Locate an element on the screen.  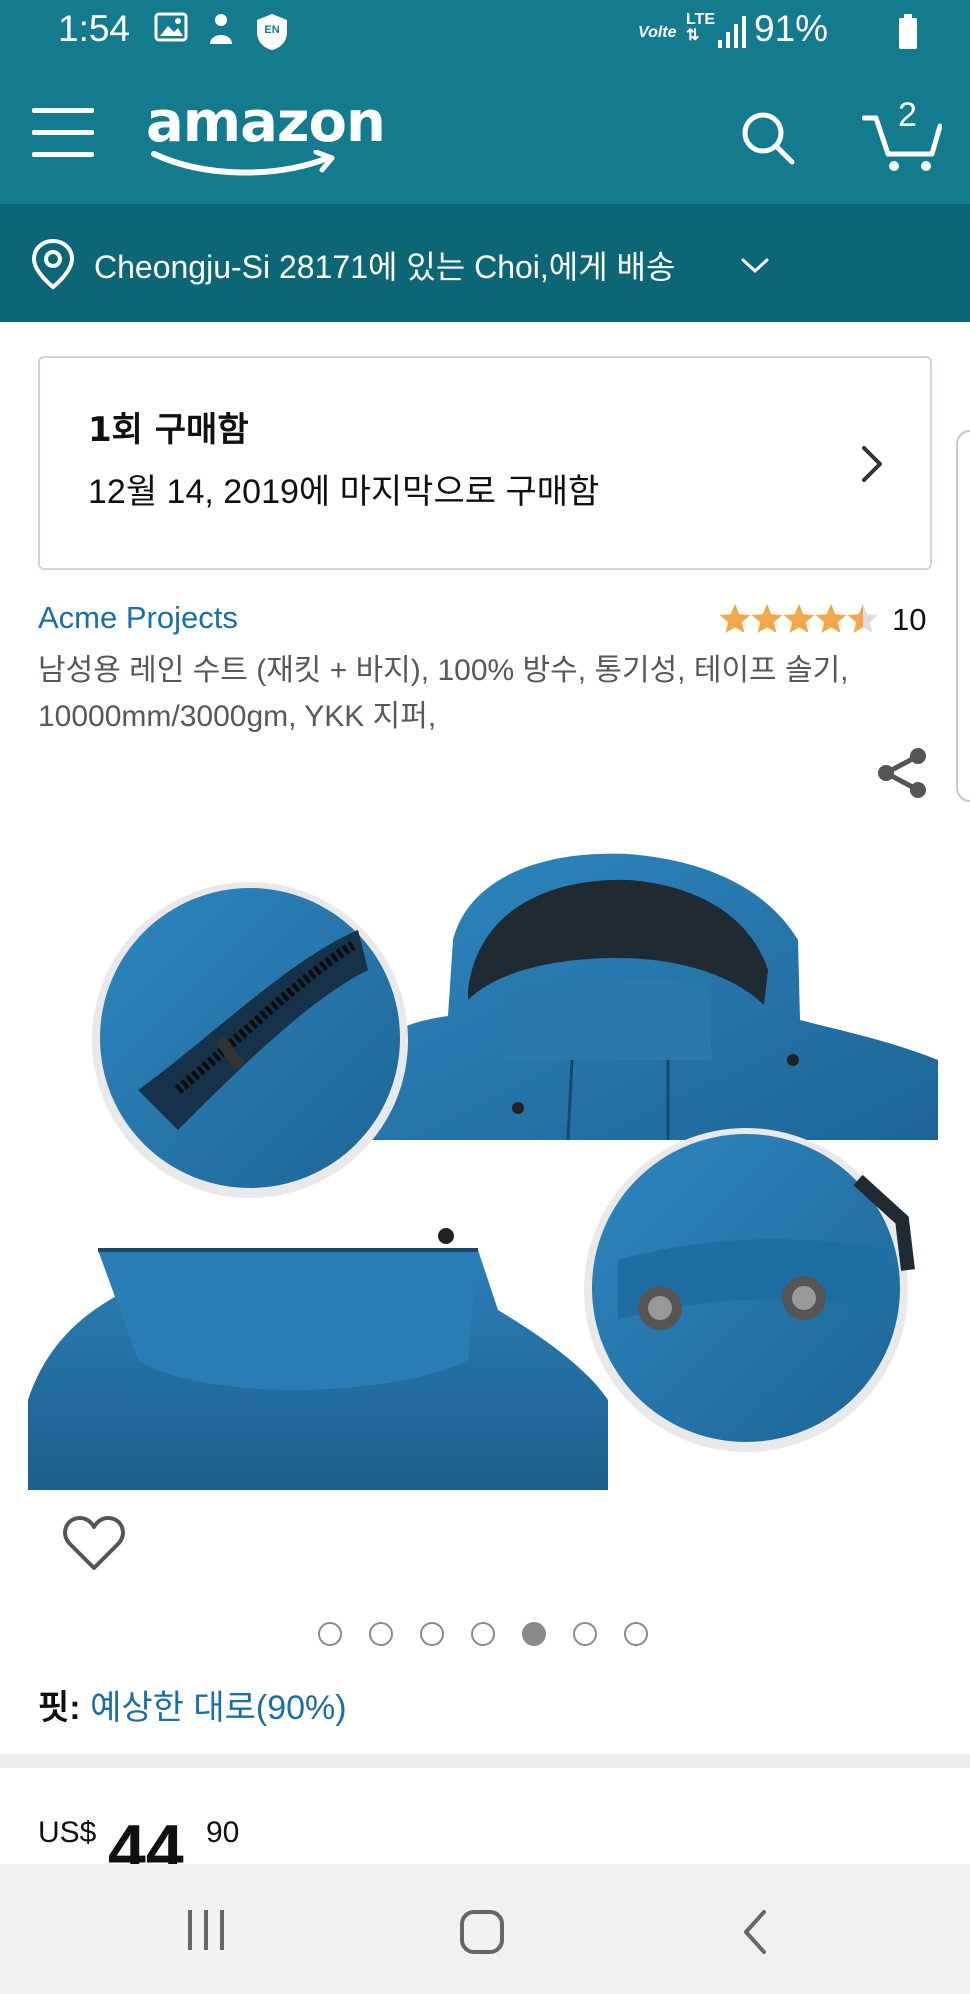
purchase-count: 1회 구매함 is located at coordinates (168, 430).